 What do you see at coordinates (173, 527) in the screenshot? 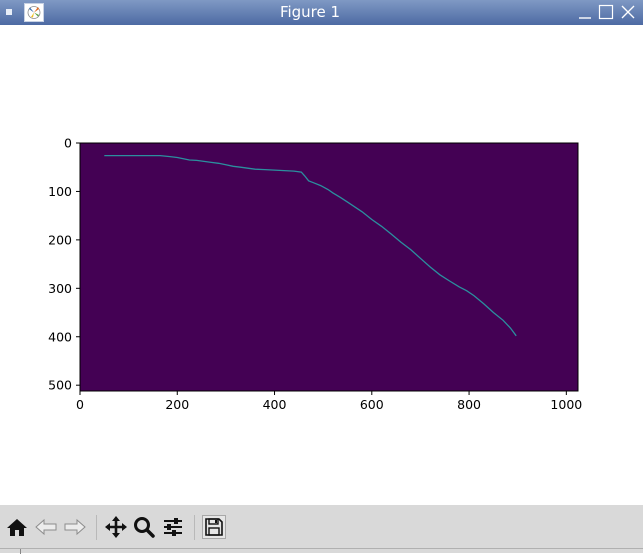
I see `configure-subplots-icon` at bounding box center [173, 527].